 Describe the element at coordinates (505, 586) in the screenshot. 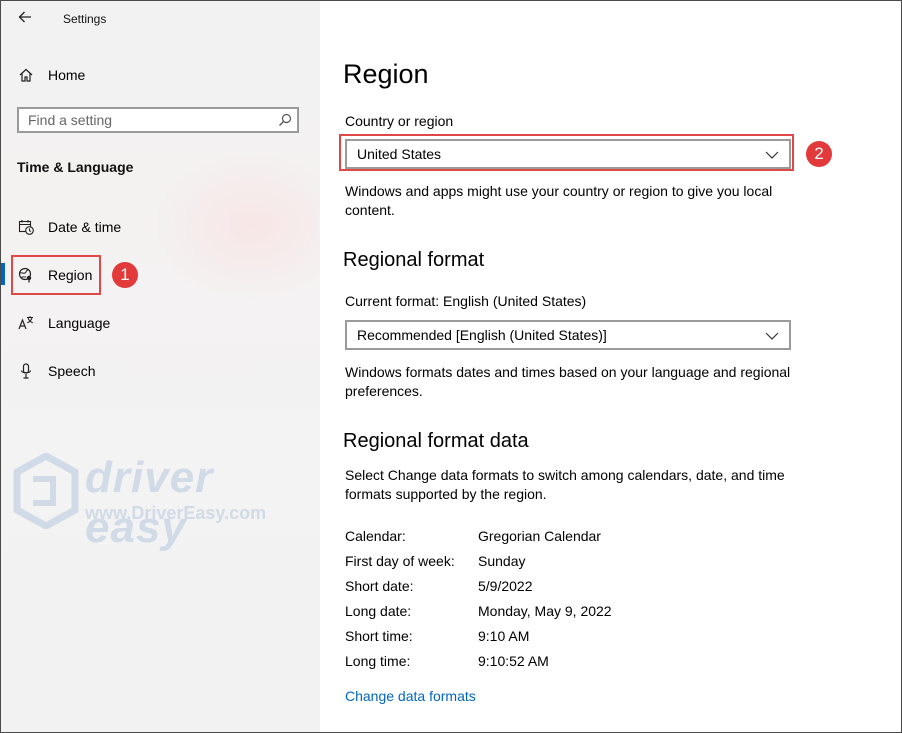

I see `format-row-value: 5/9/2022` at that location.